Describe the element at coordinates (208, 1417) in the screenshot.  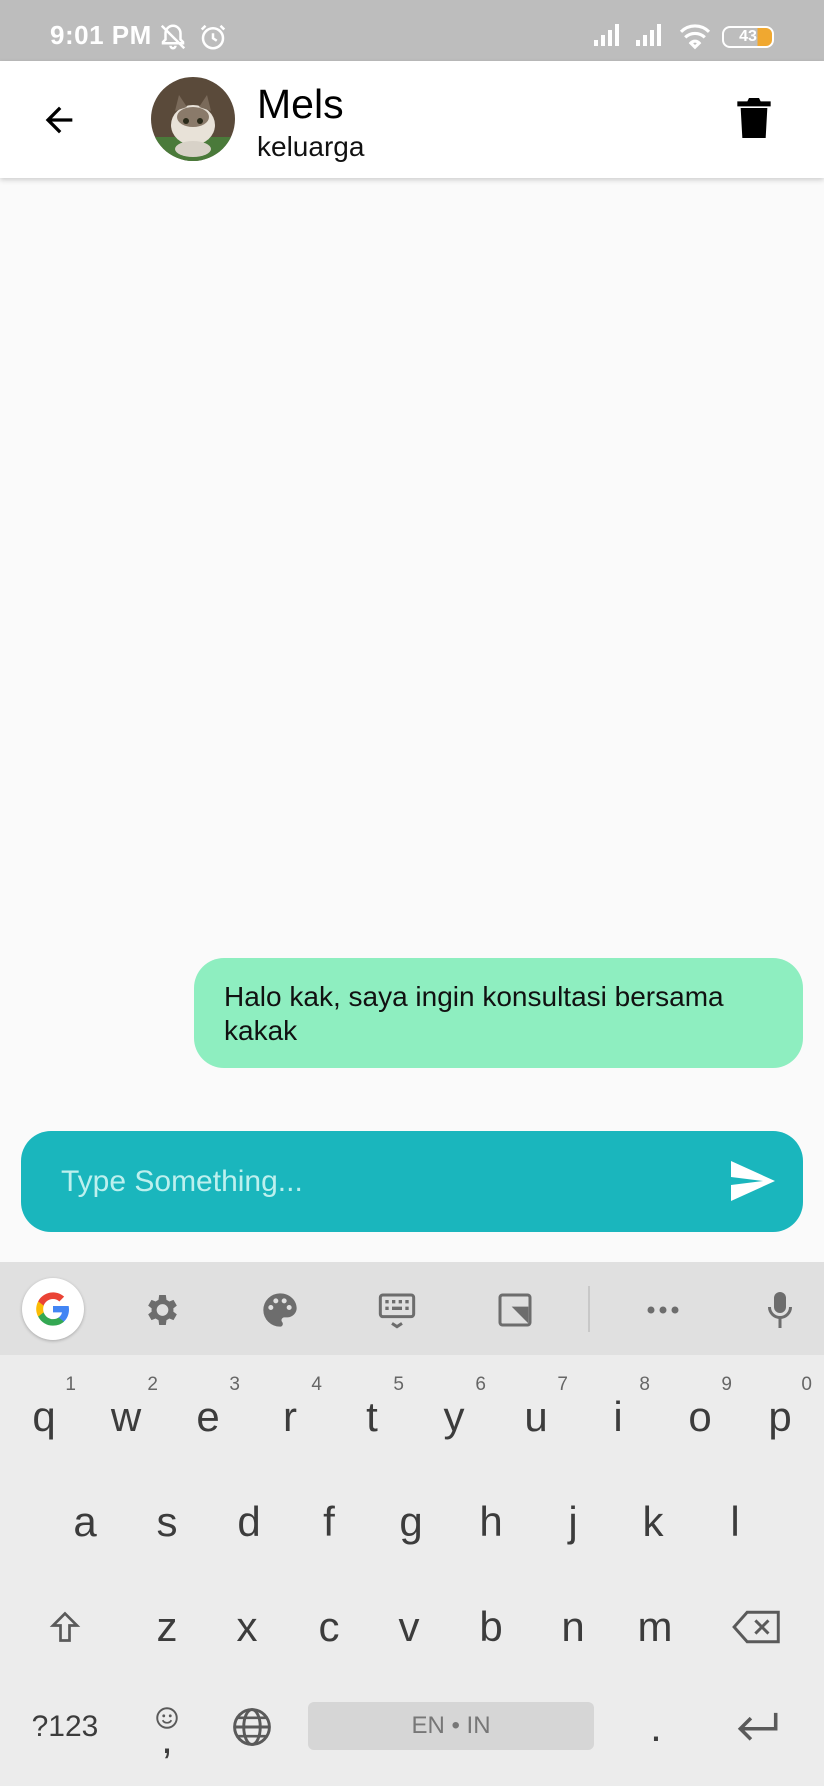
I see `key-e: e3` at that location.